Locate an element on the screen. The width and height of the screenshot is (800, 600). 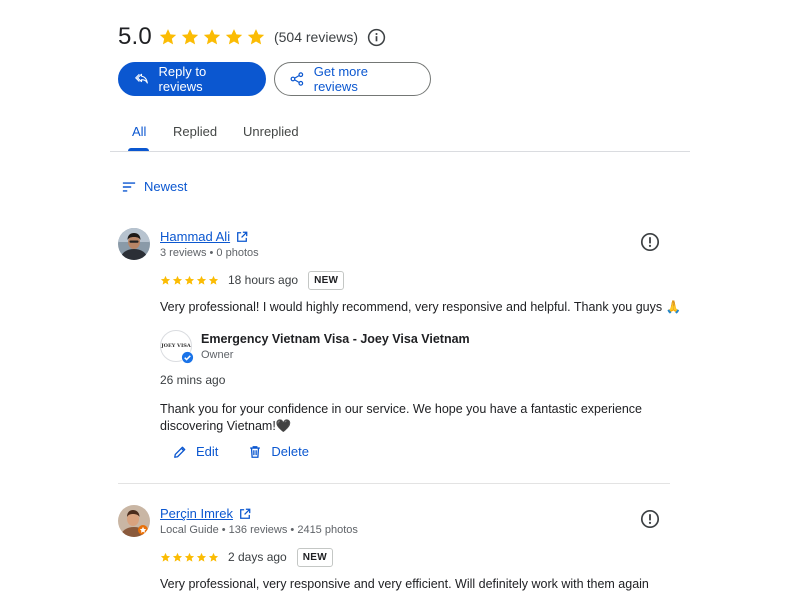
edit-reply-button: Edit is located at coordinates (195, 451).